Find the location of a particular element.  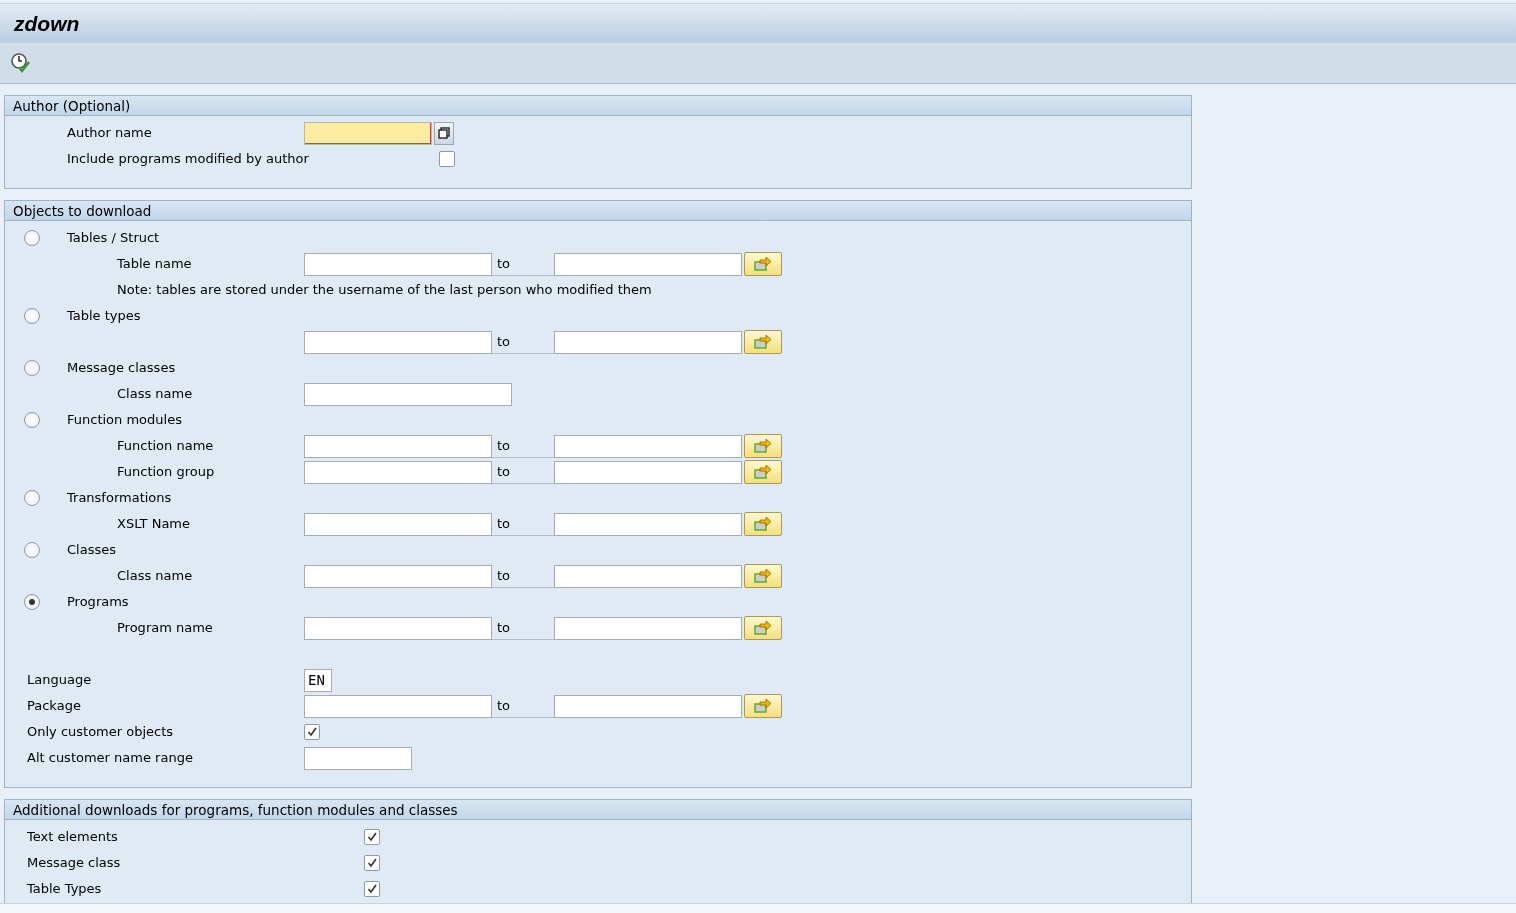

option-label: Tables / Struct is located at coordinates (113, 238).